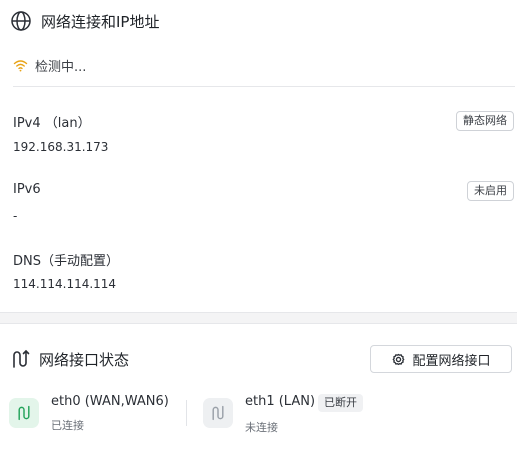  Describe the element at coordinates (84, 359) in the screenshot. I see `interfaces-section-title: 网络接口状态` at that location.